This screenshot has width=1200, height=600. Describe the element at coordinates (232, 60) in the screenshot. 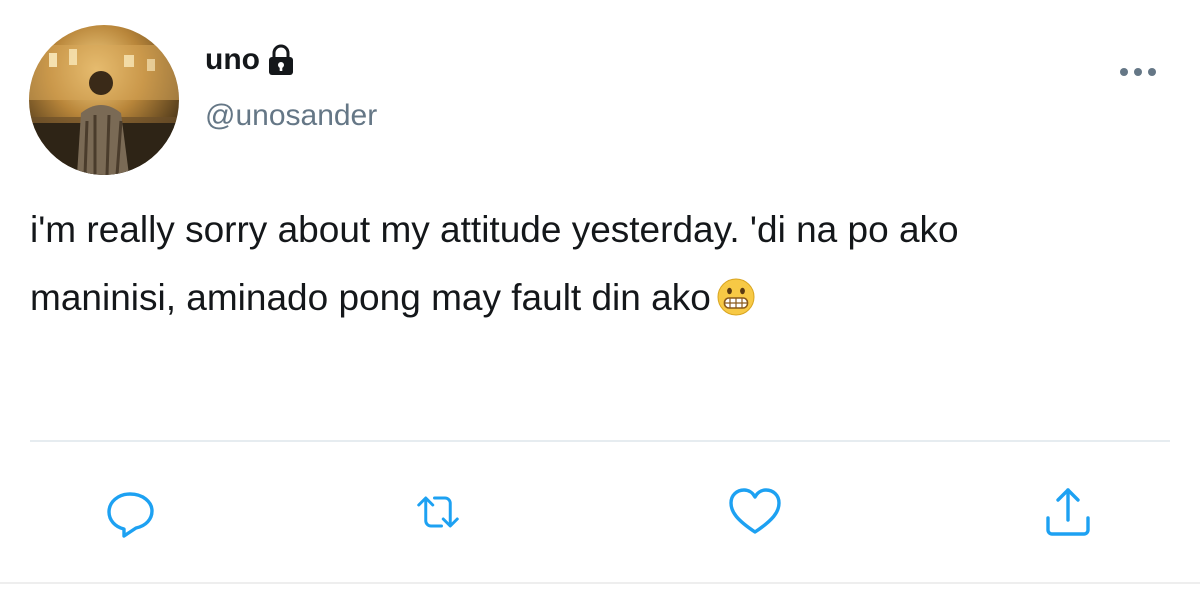

I see `display-name: uno` at that location.